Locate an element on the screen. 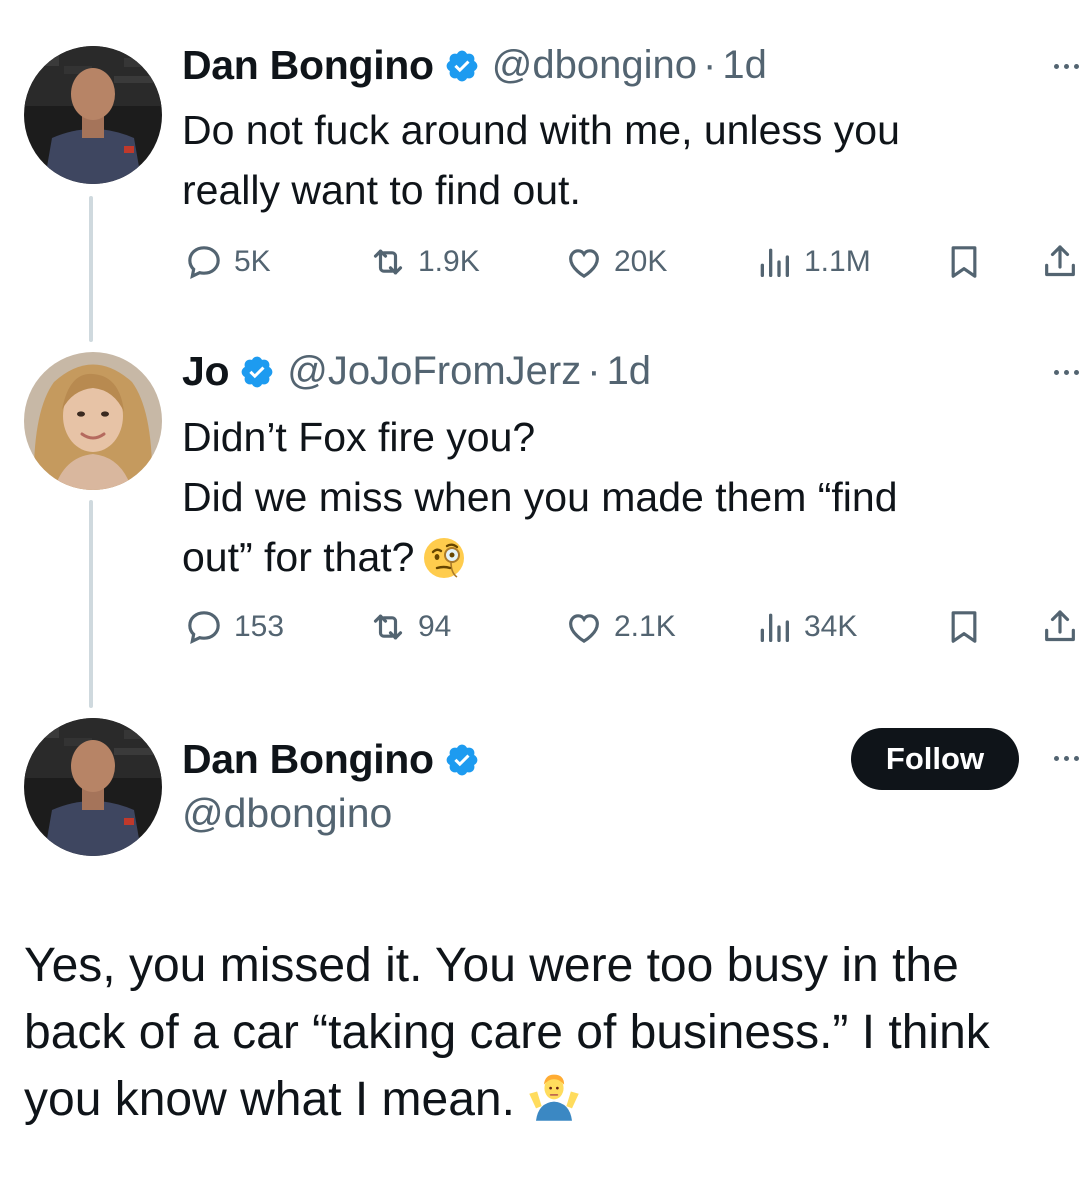 Image resolution: width=1087 pixels, height=1200 pixels. main-tweet-header: Dan Bongino is located at coordinates (337, 759).